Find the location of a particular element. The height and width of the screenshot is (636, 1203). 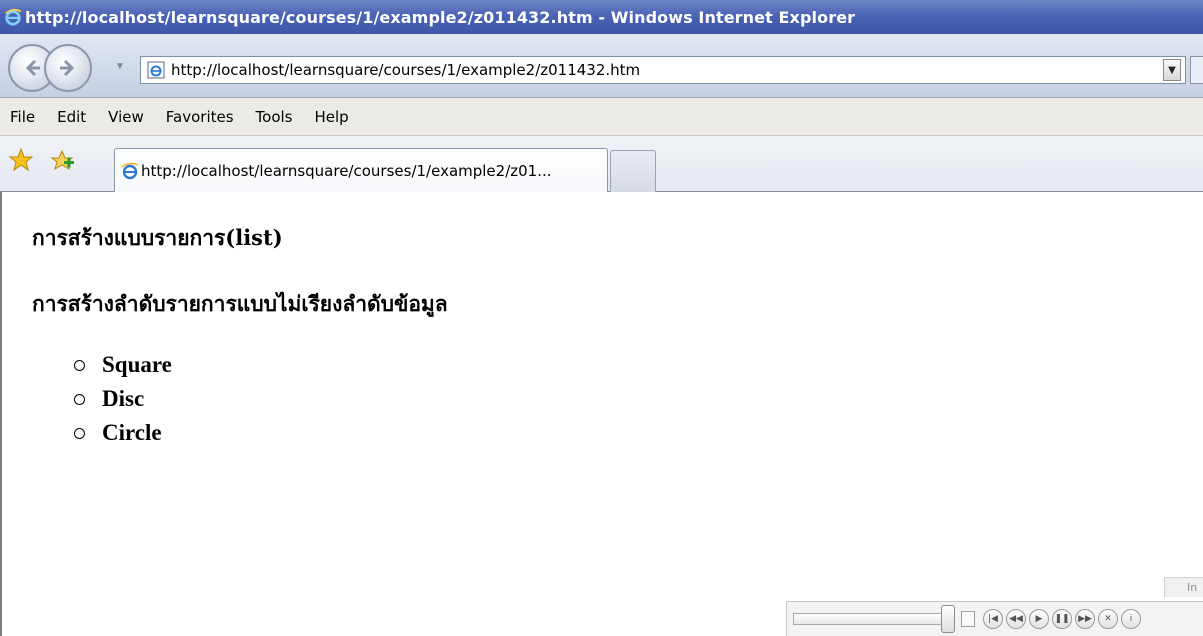

rewind-button: ◀◀ is located at coordinates (1016, 619).